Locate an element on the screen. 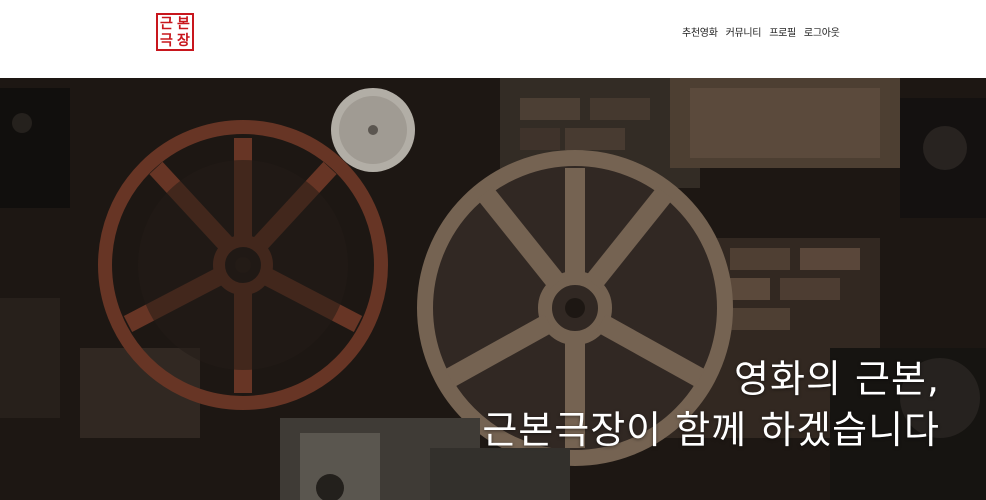 This screenshot has width=986, height=500. nav-link-logout: 로그아웃 is located at coordinates (822, 31).